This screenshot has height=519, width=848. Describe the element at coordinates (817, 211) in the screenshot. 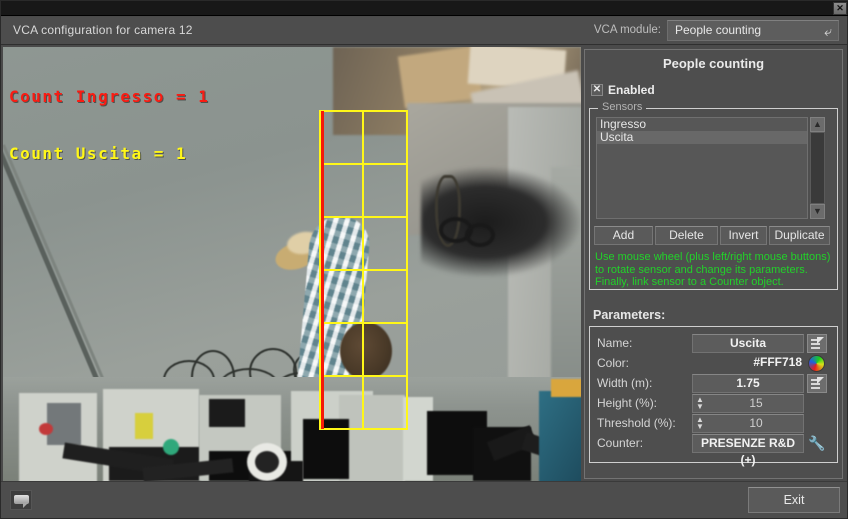

I see `scroll-down-icon: ▼` at that location.